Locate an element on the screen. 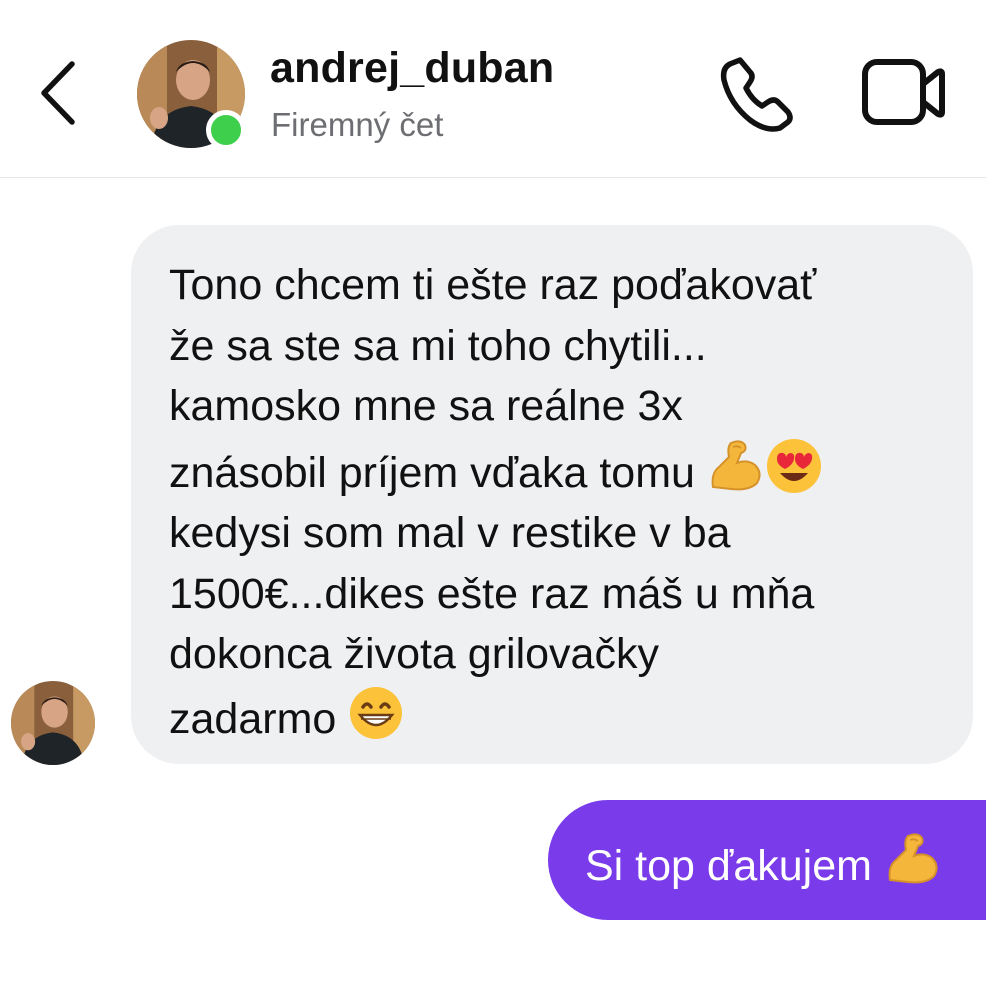  outgoing-message-bubble: Si top ďakujem is located at coordinates (767, 860).